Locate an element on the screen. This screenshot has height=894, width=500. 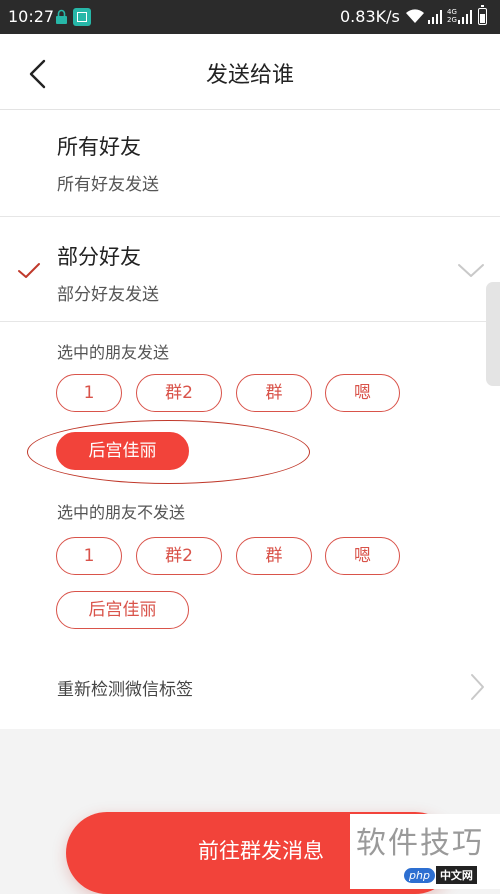
check-icon is located at coordinates (29, 270).